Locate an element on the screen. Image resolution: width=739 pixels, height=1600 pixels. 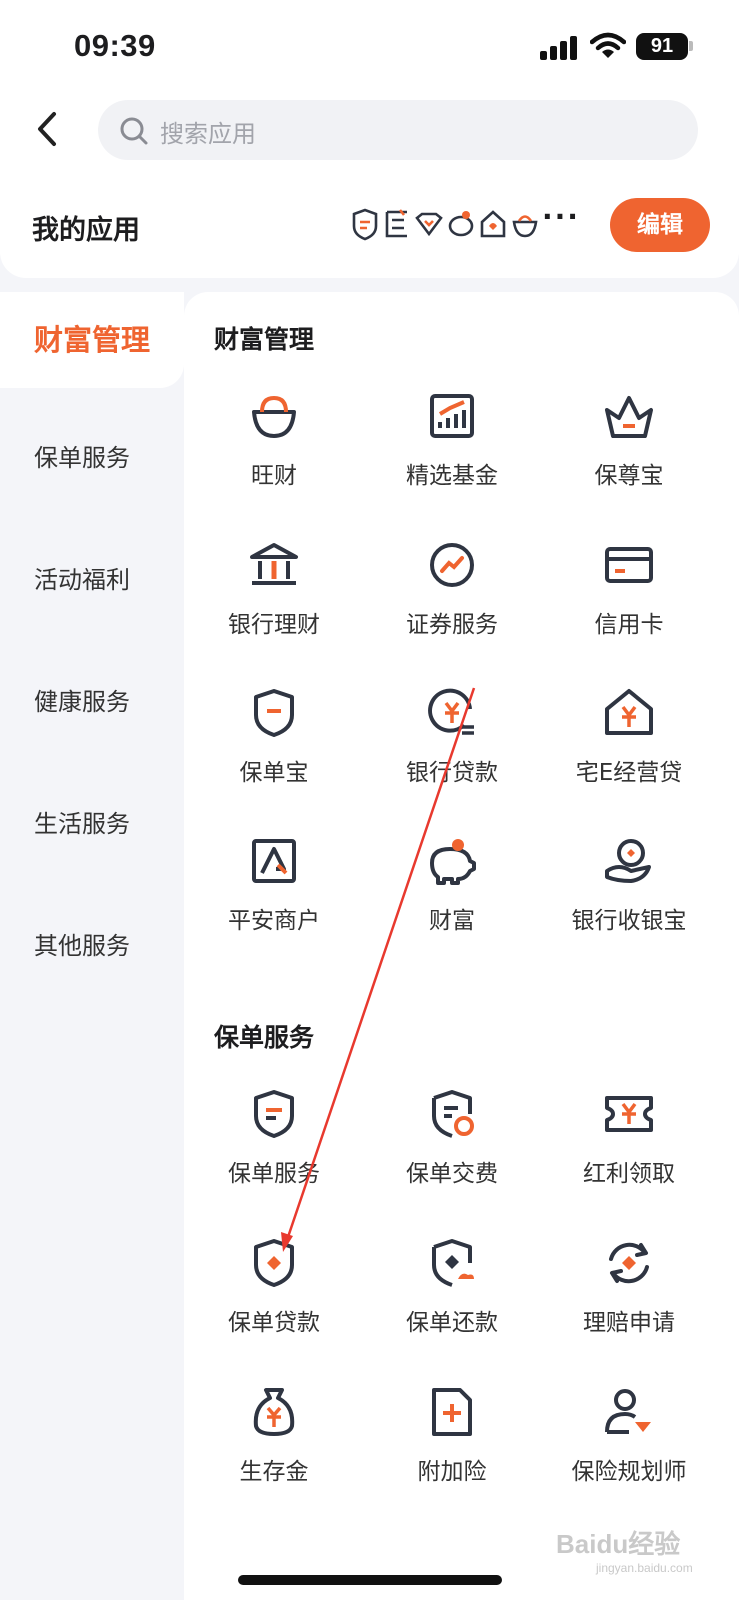
app-survival-benefit: 生存金 is located at coordinates (274, 1449).